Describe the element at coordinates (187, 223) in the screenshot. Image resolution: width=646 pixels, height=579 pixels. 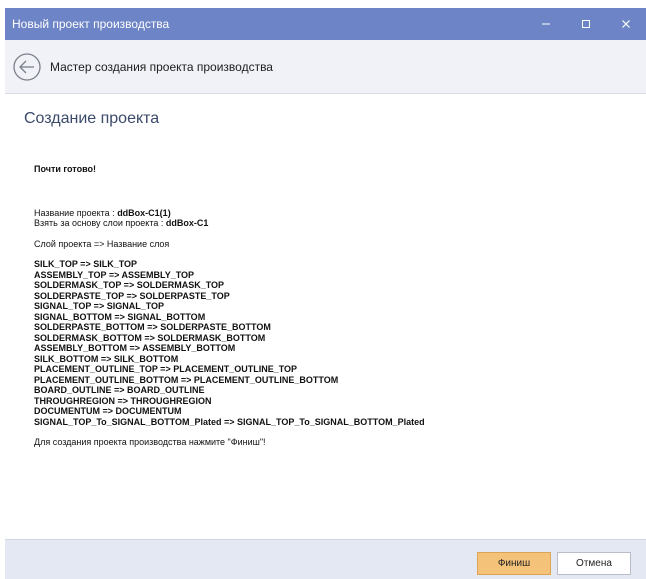
I see `base-layers-value: ddBox-C1` at that location.